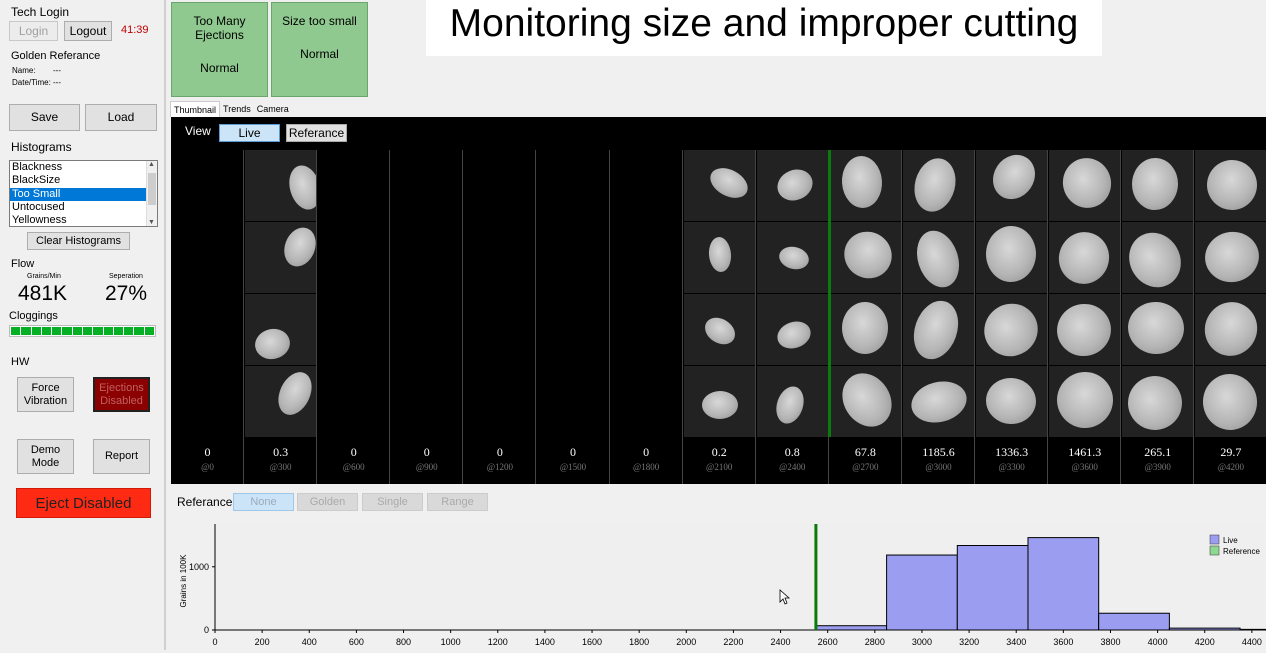 The width and height of the screenshot is (1266, 653). Describe the element at coordinates (249, 133) in the screenshot. I see `live-button: Live` at that location.